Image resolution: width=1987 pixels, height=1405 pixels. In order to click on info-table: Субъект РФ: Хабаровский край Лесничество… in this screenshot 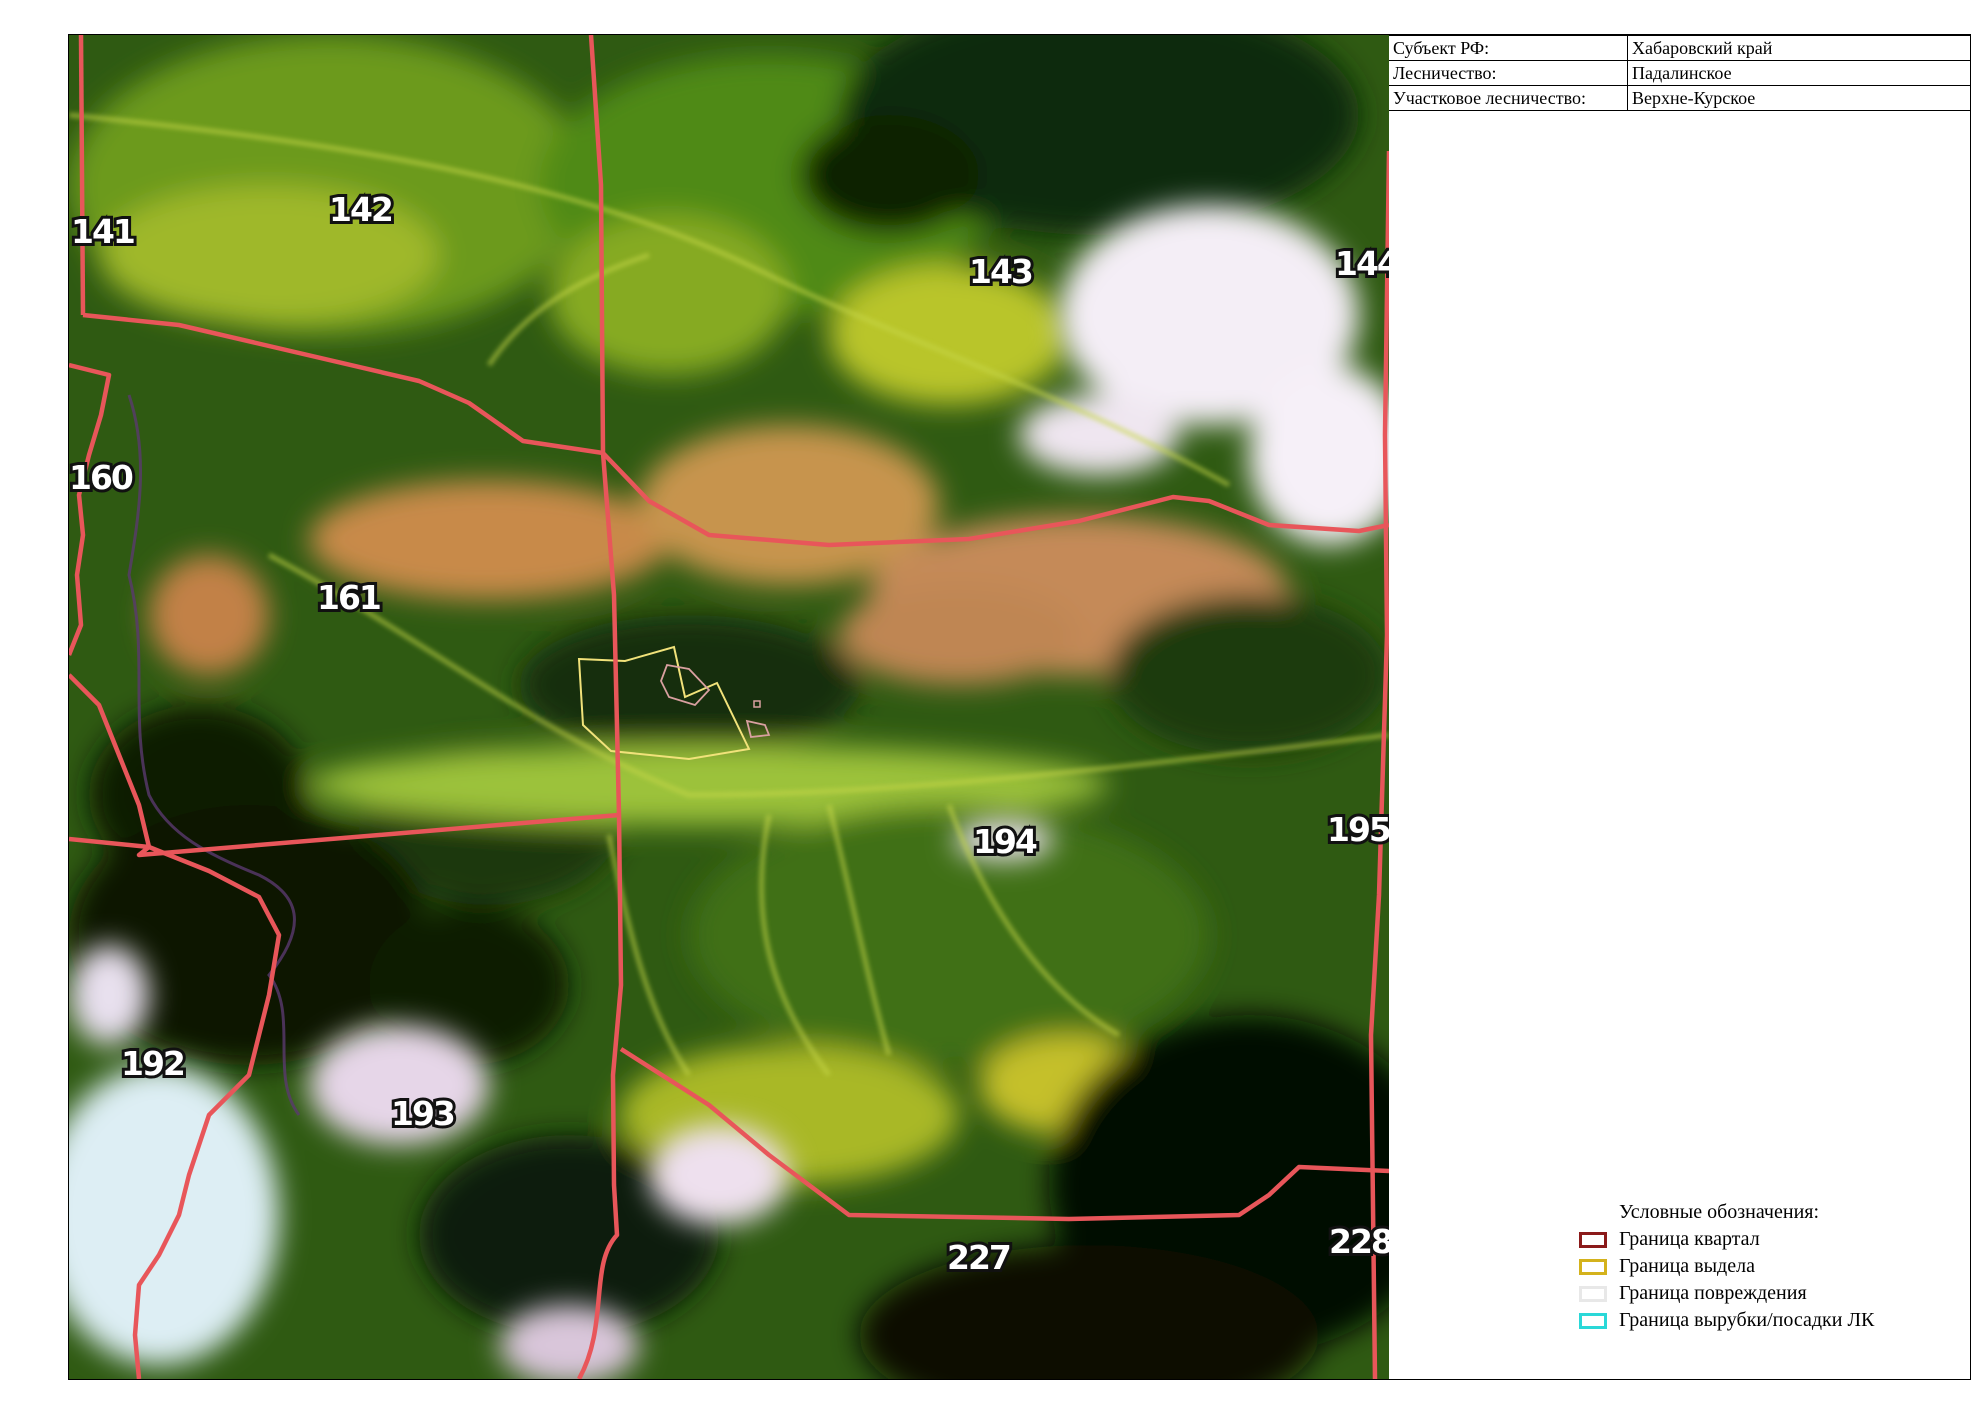, I will do `click(1679, 73)`.